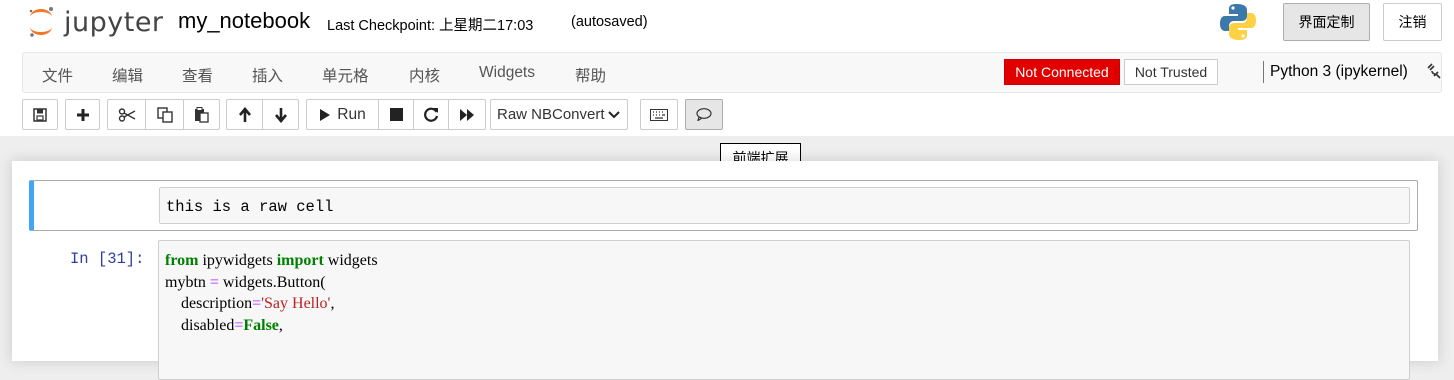 Image resolution: width=1454 pixels, height=380 pixels. I want to click on jupyter-logo-icon, so click(41, 22).